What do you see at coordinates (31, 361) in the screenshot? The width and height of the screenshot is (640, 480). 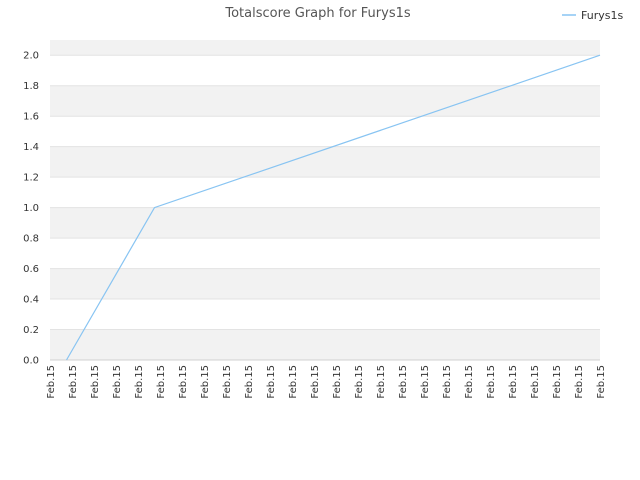 I see `y-tick-label: 0.0` at bounding box center [31, 361].